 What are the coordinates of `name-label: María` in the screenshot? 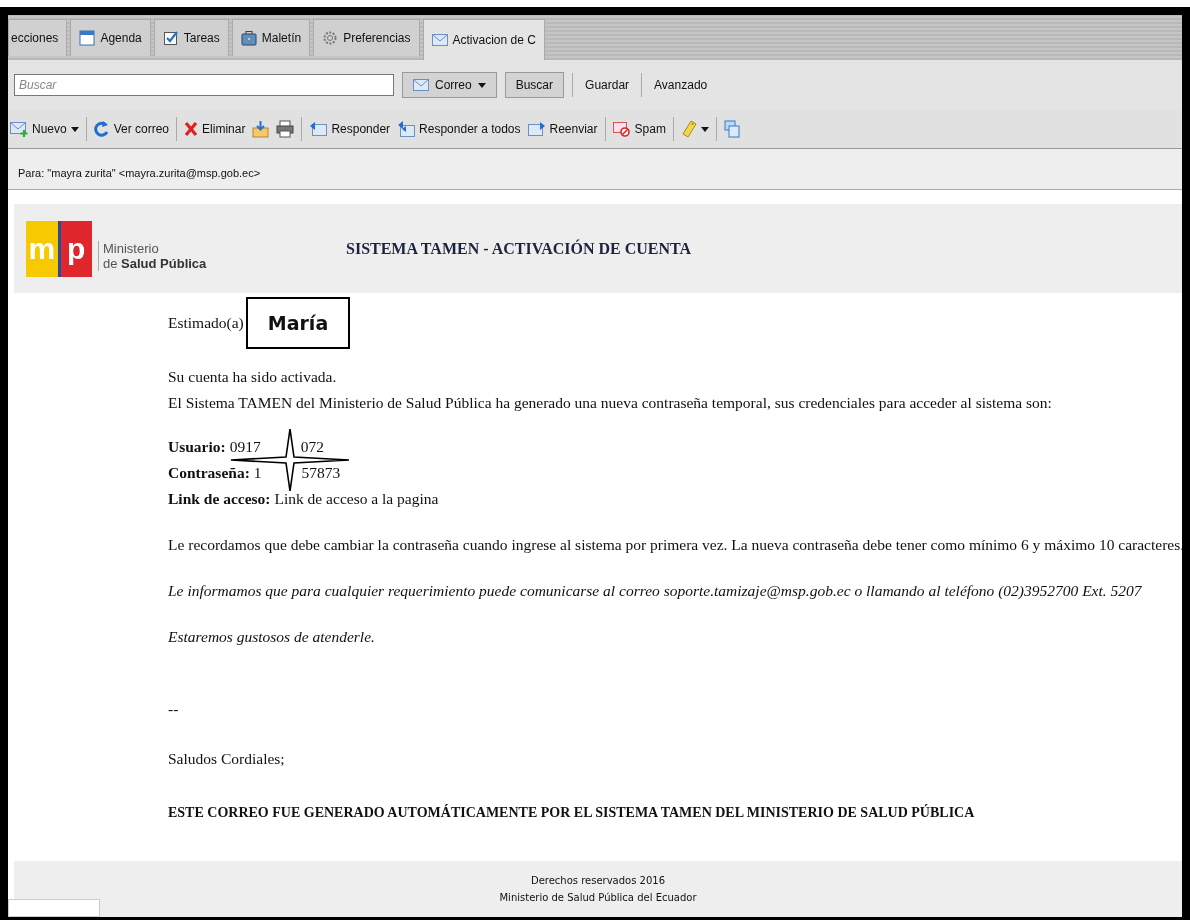 It's located at (298, 323).